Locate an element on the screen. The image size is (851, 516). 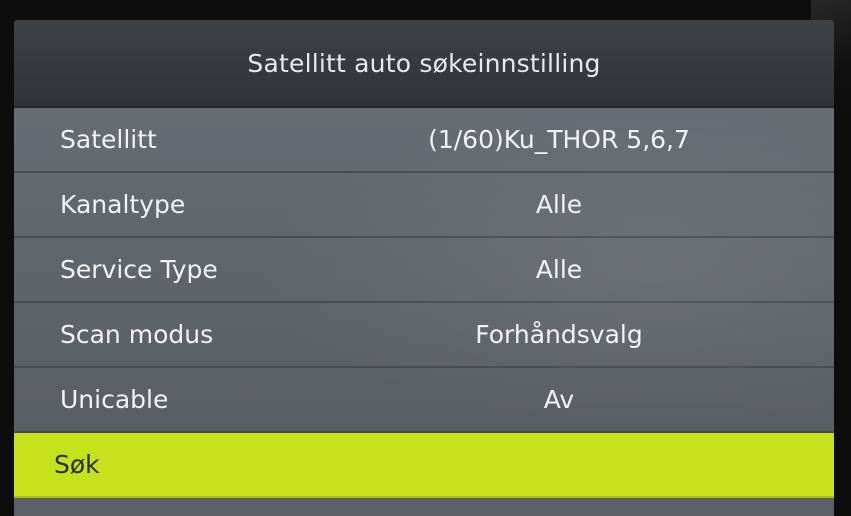
menu-row-label: Kanaltype is located at coordinates (123, 204).